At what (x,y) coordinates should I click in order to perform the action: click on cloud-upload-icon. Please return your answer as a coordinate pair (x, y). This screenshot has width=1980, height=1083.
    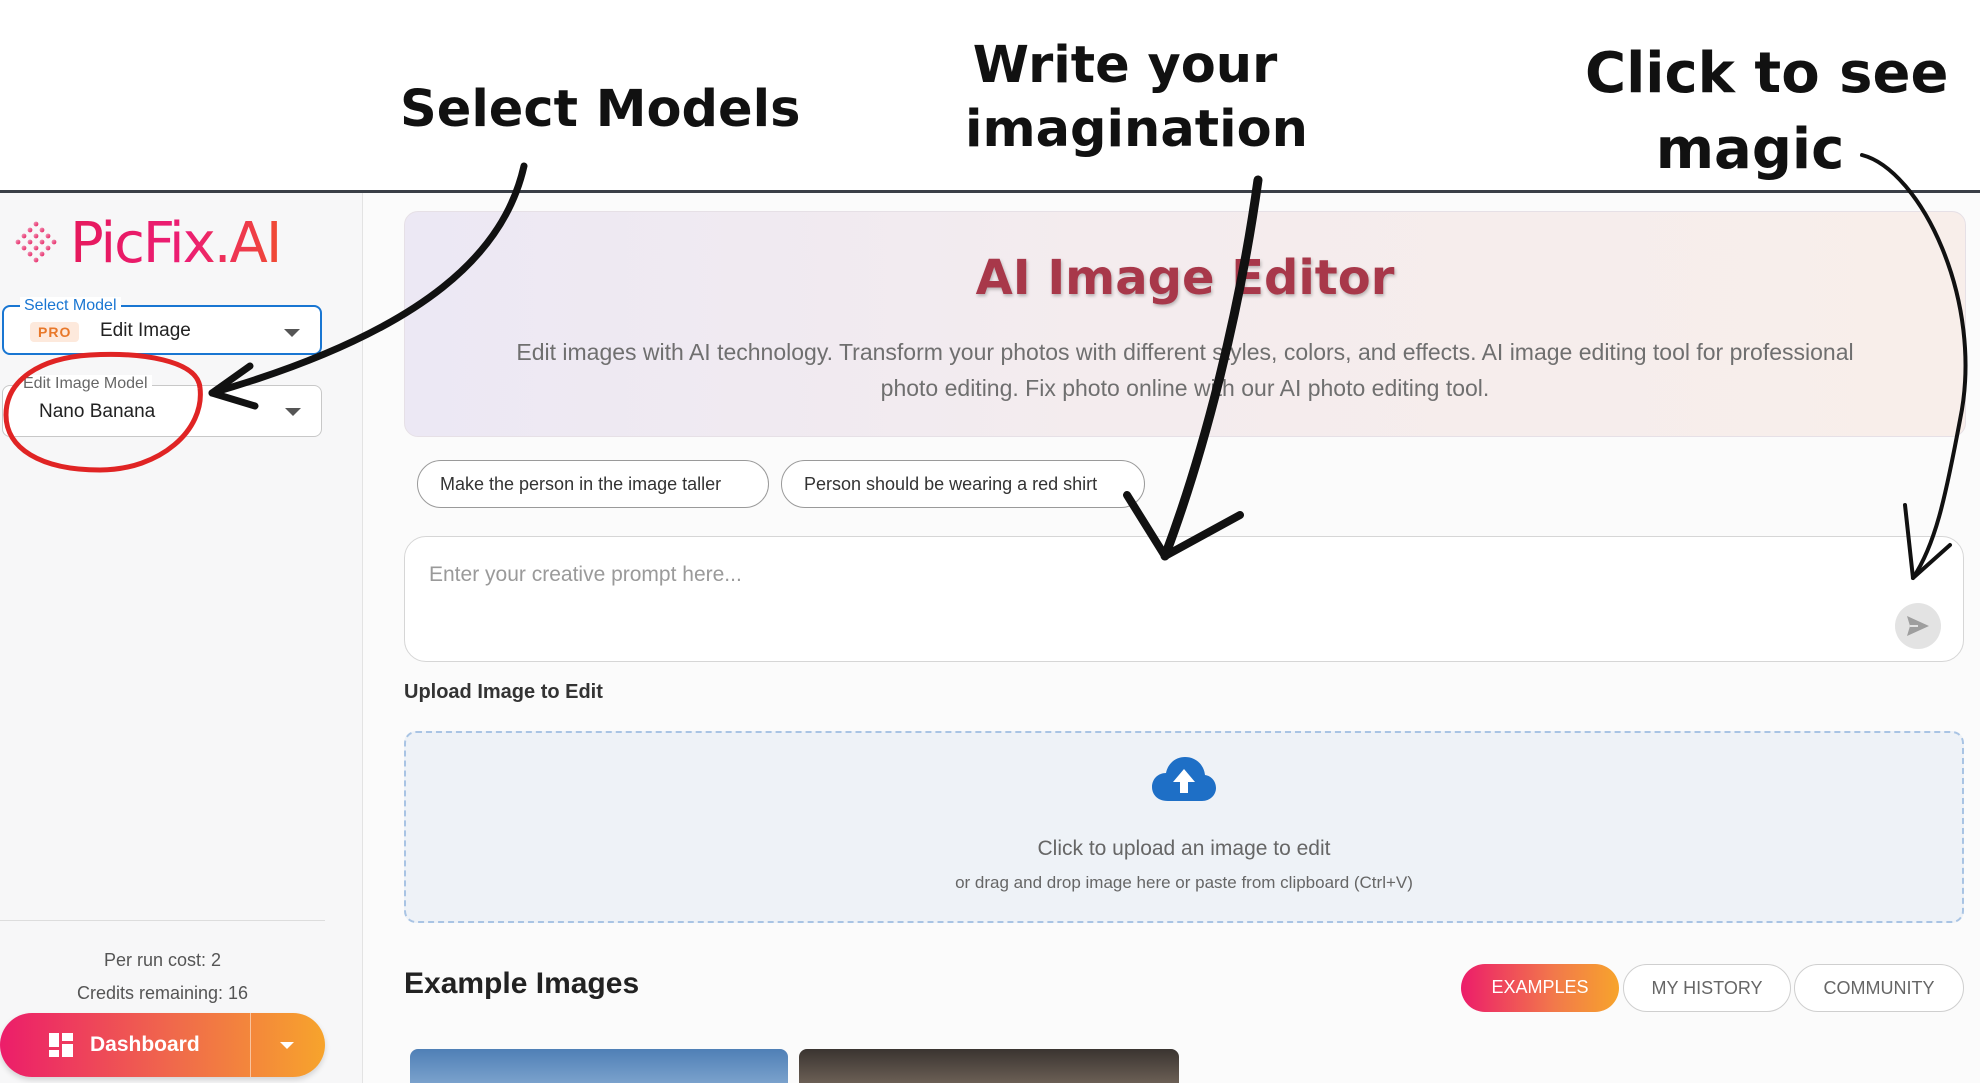
    Looking at the image, I should click on (1184, 779).